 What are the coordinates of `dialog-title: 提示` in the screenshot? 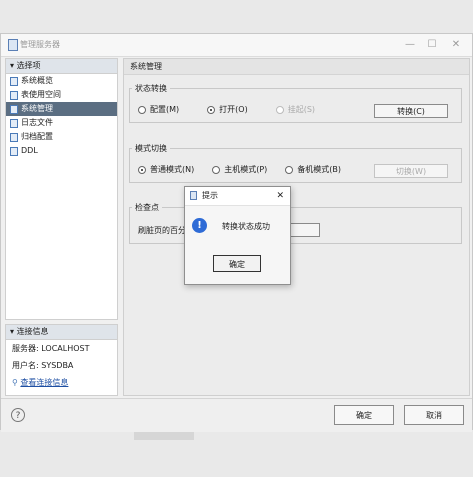 It's located at (210, 195).